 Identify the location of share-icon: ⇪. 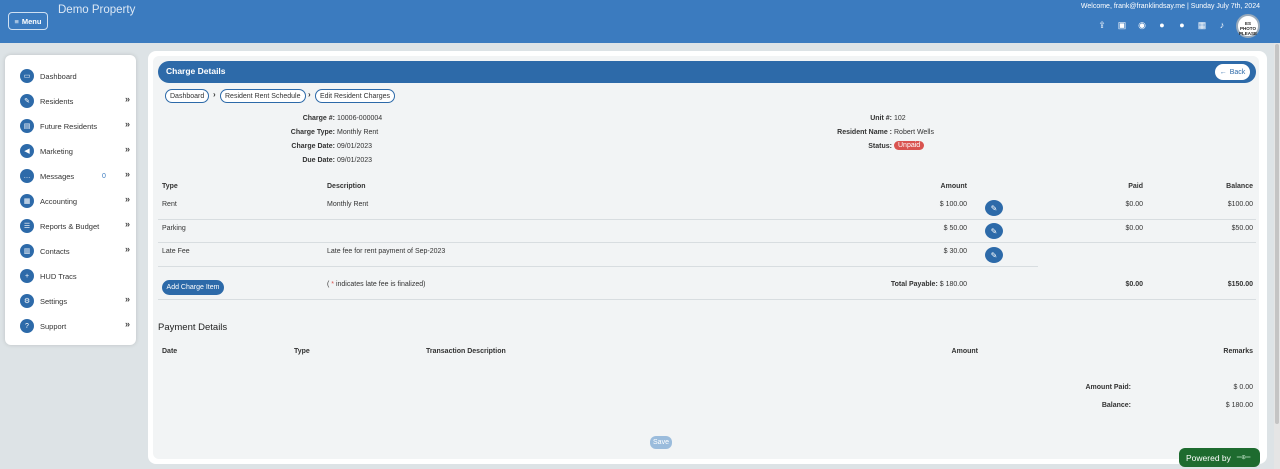
(1102, 25).